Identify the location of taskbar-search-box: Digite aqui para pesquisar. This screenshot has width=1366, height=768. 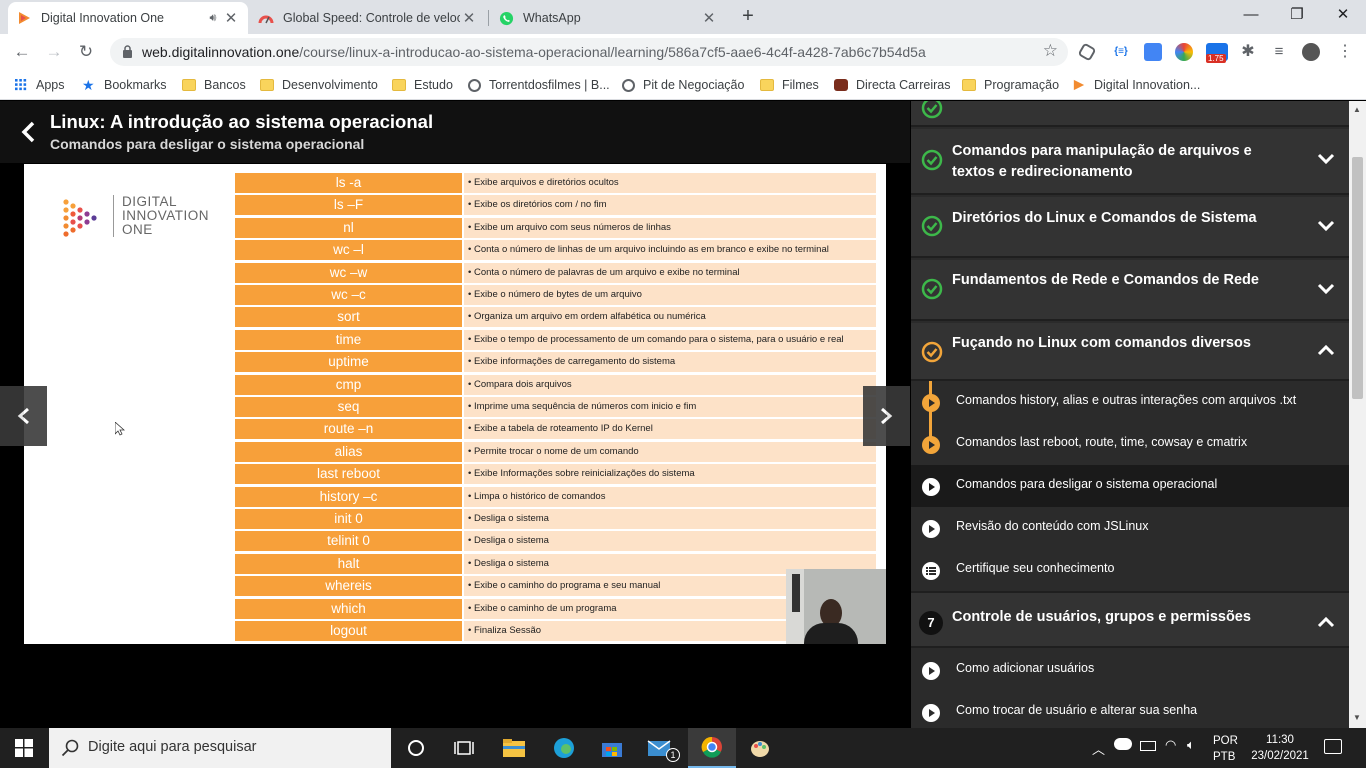
(220, 748).